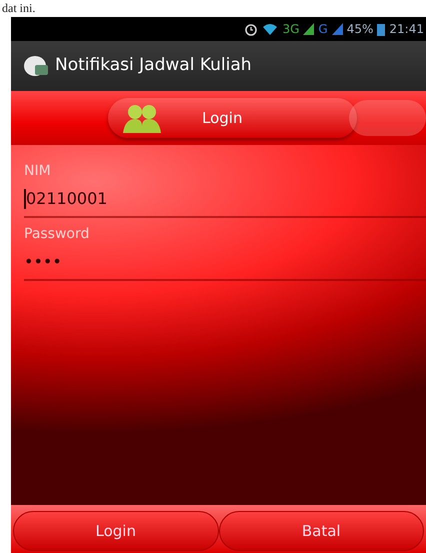  I want to click on field-label: Password, so click(57, 234).